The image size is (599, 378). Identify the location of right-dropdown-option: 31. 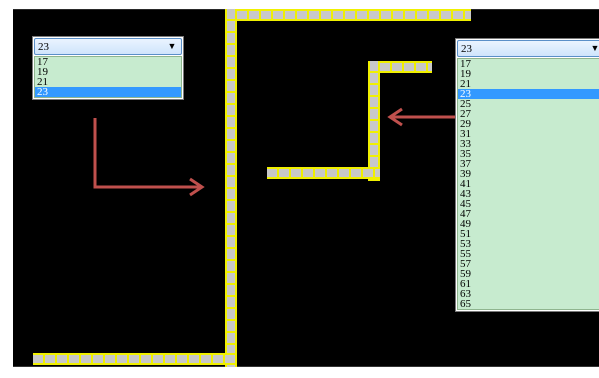
(528, 134).